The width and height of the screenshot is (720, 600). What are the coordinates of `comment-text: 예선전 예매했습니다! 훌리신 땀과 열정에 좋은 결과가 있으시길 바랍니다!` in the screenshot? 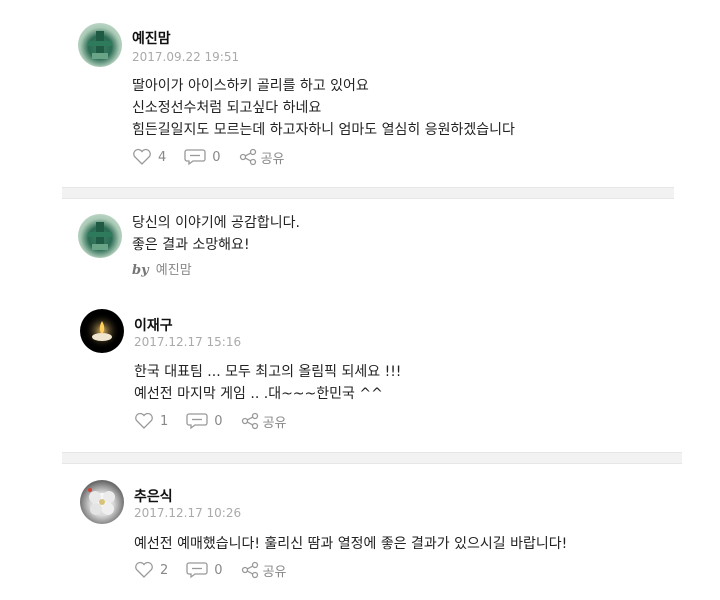 It's located at (350, 544).